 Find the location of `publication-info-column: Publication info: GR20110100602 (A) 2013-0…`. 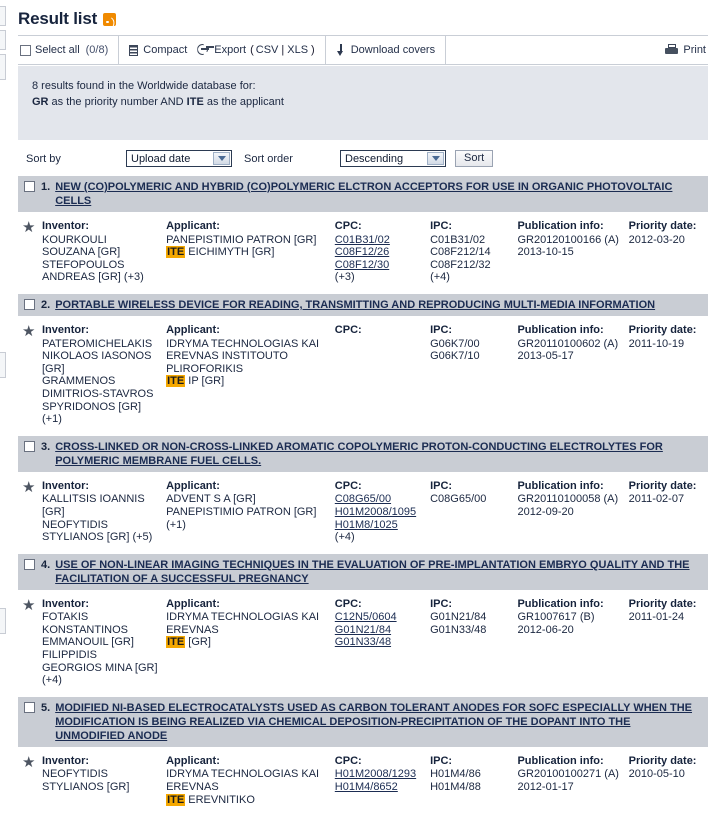

publication-info-column: Publication info: GR20110100602 (A) 2013-0… is located at coordinates (572, 343).